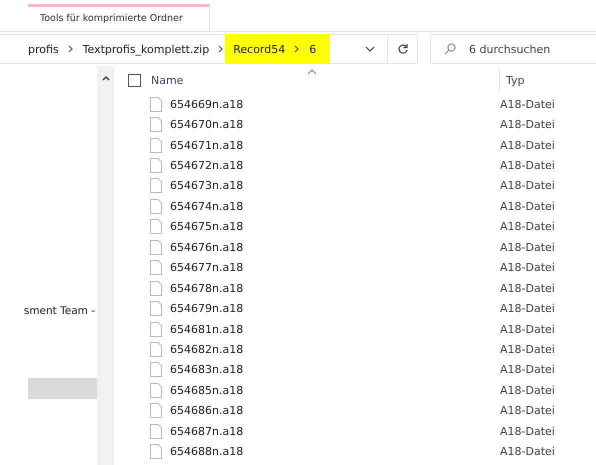  Describe the element at coordinates (43, 49) in the screenshot. I see `breadcrumb-item: profis` at that location.